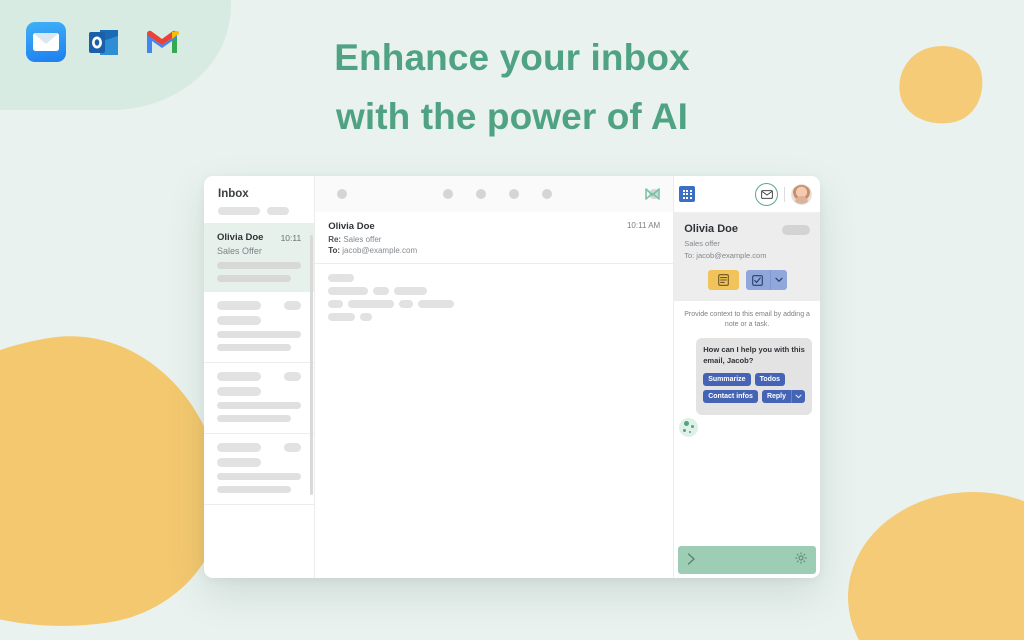 Image resolution: width=1024 pixels, height=640 pixels. I want to click on detail-to-row: To: jacob@example.com, so click(494, 250).